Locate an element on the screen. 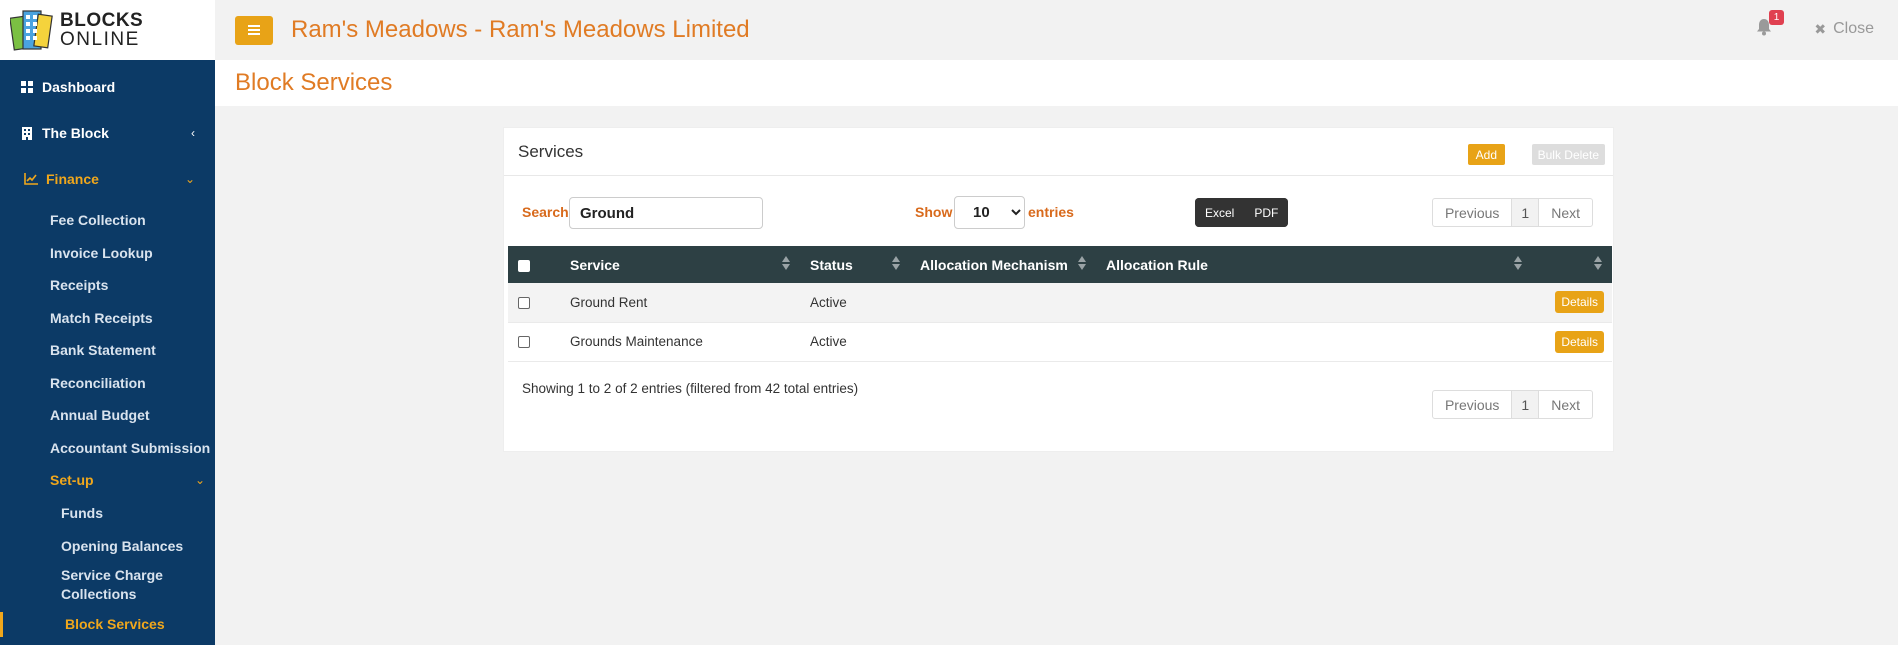  page-header: Block Services is located at coordinates (1056, 83).